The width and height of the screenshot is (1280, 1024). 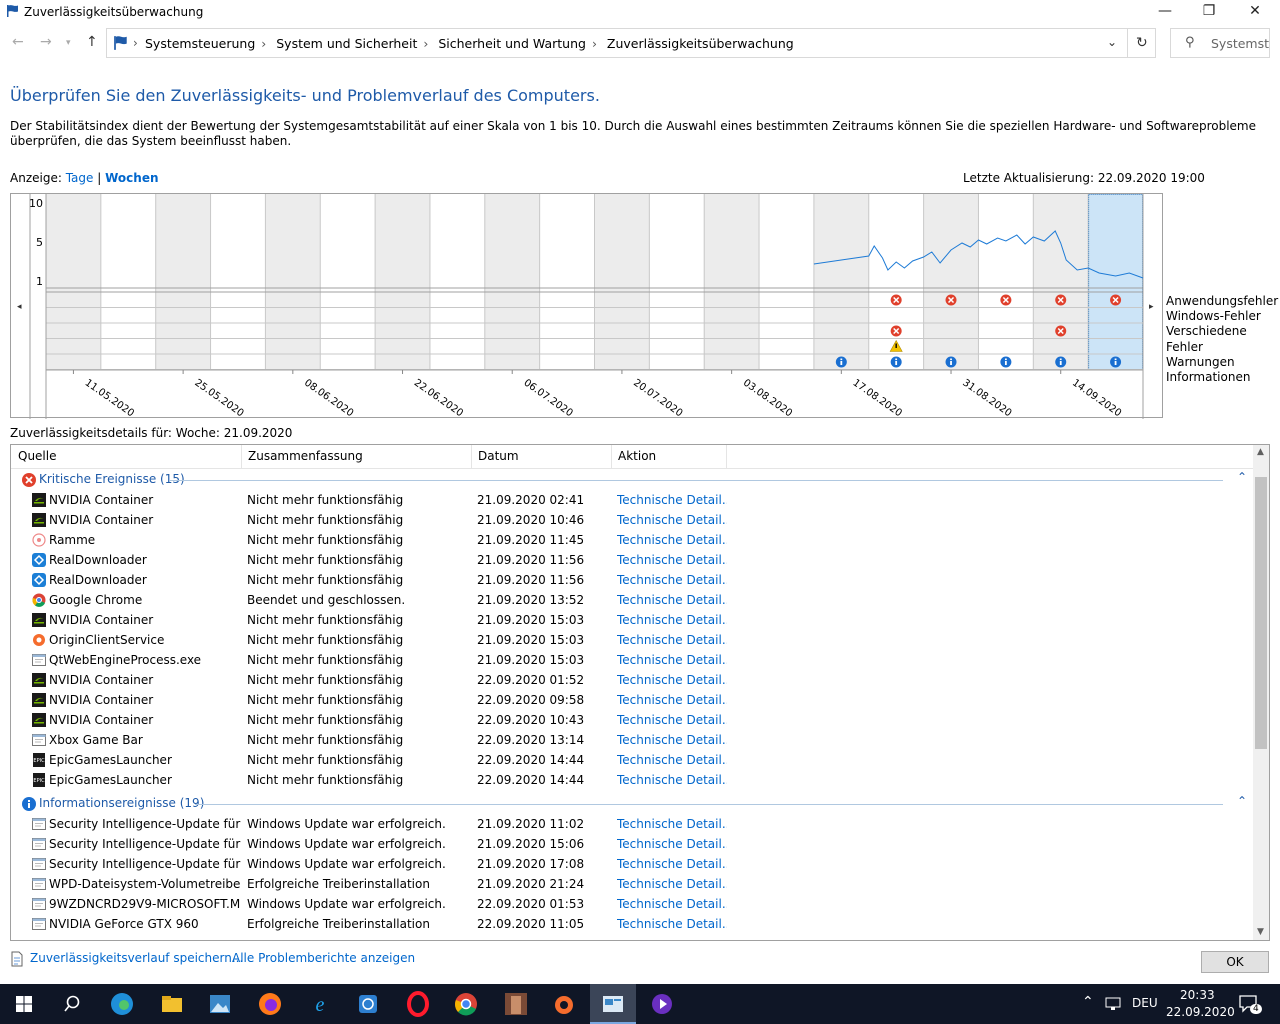 I want to click on back-arrow-icon: ←, so click(x=18, y=42).